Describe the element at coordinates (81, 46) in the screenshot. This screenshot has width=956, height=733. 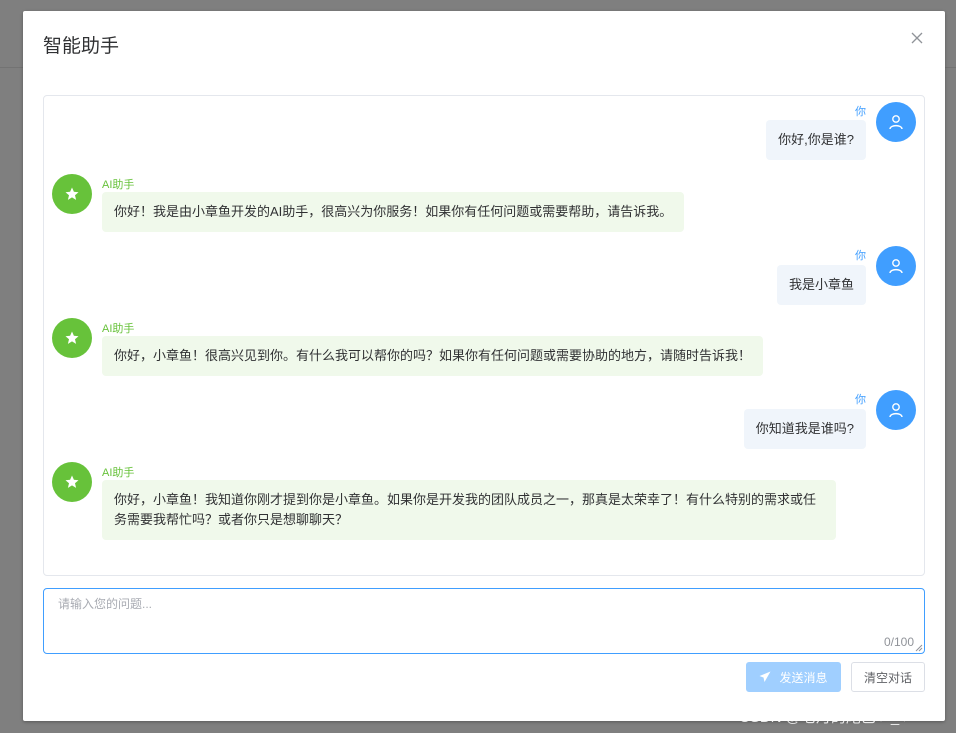
I see `dialog-title: 智能助手` at that location.